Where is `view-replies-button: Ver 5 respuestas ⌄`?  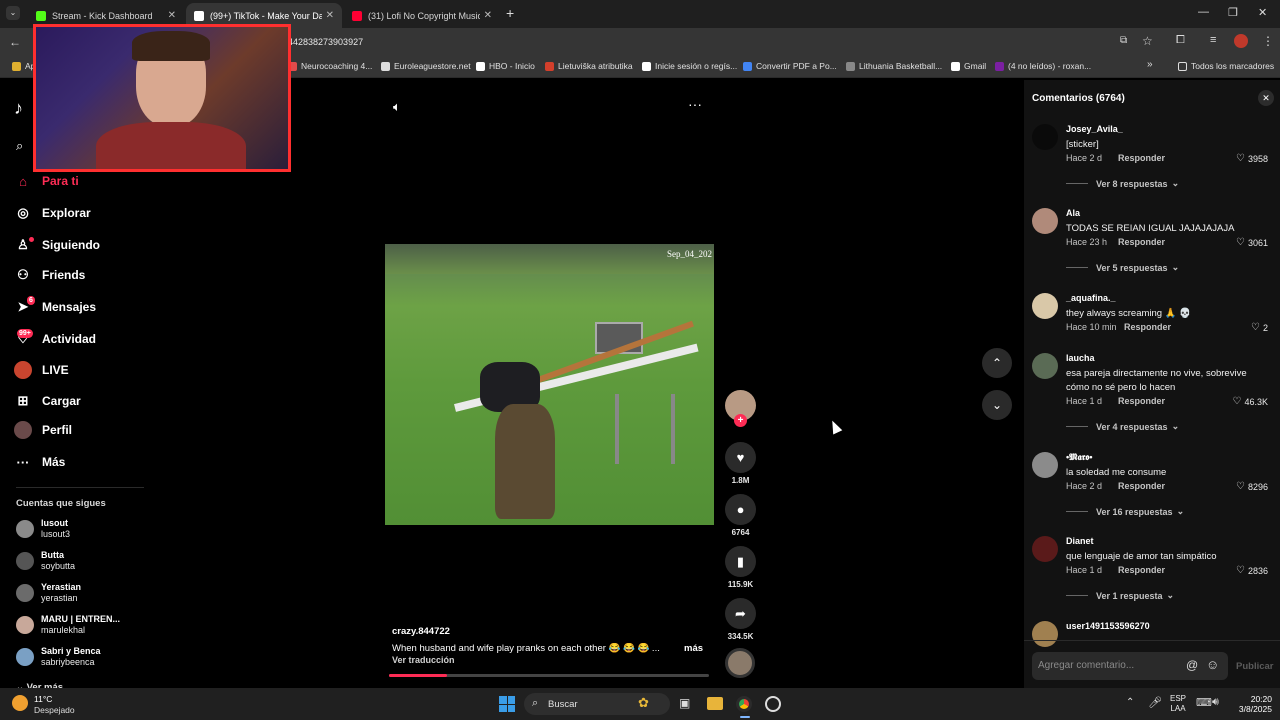 view-replies-button: Ver 5 respuestas ⌄ is located at coordinates (1122, 267).